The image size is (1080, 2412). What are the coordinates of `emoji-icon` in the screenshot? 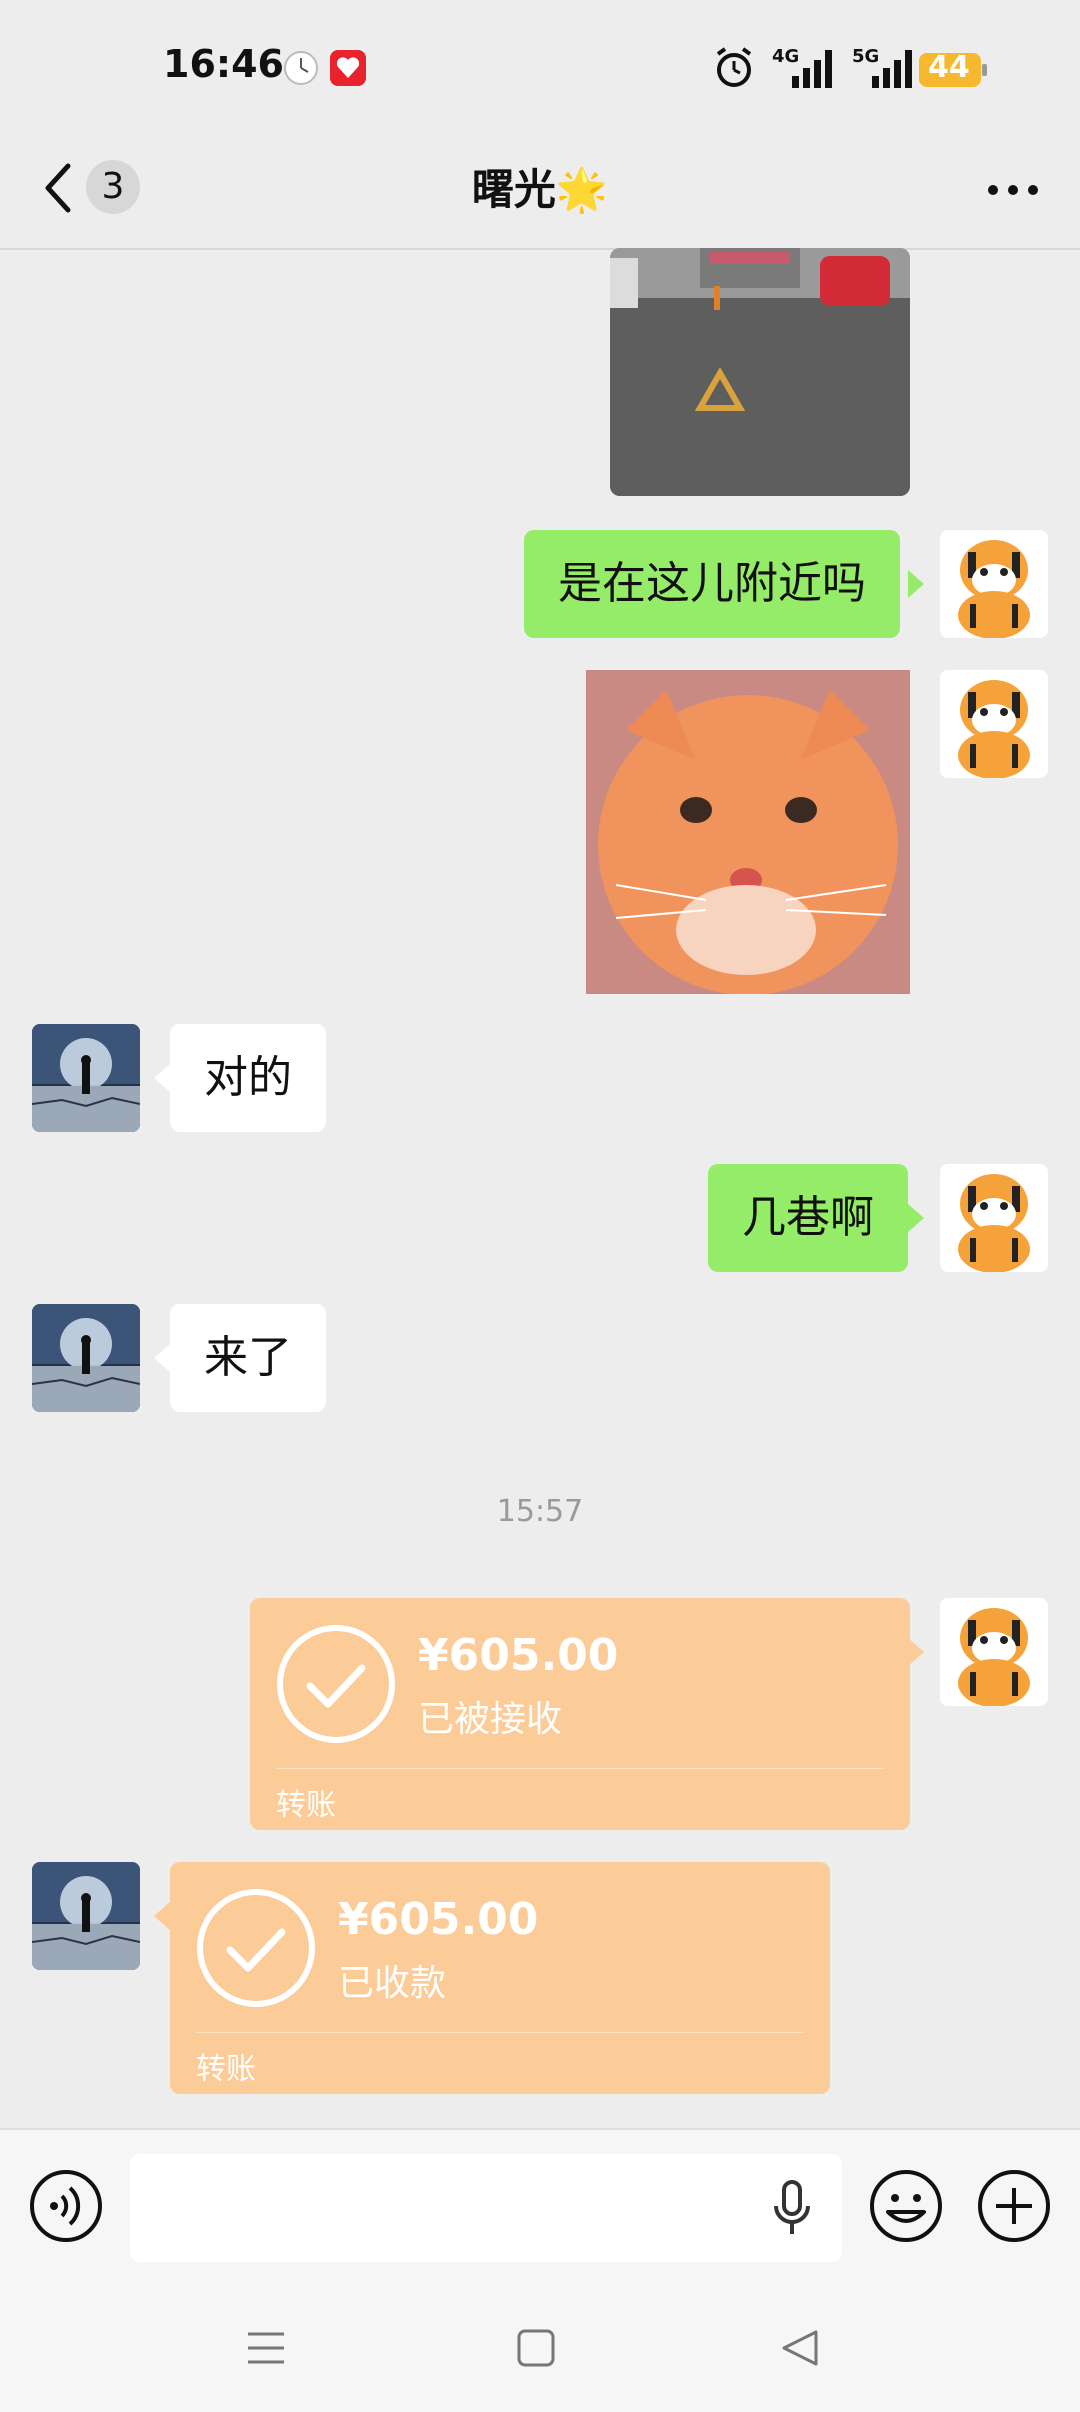 It's located at (906, 2206).